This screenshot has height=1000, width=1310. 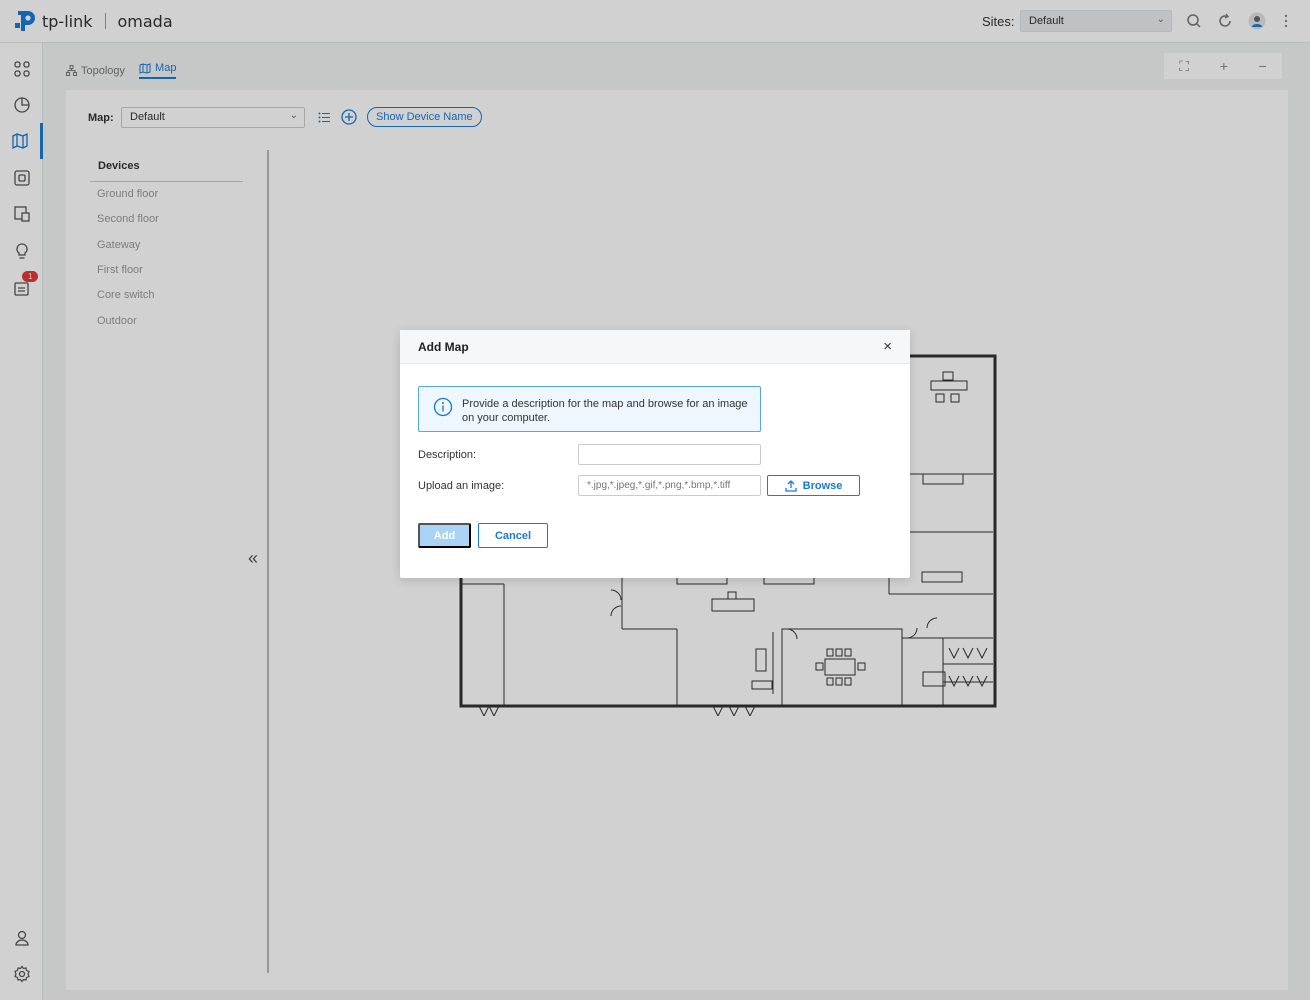 I want to click on upload-image-label: Upload an image:, so click(x=461, y=486).